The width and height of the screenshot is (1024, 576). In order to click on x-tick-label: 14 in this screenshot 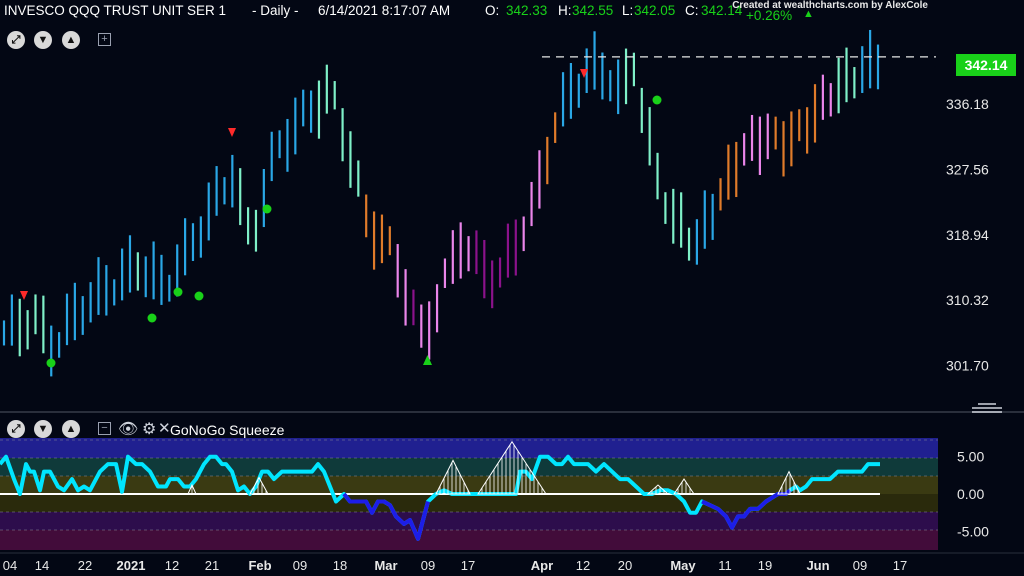, I will do `click(42, 565)`.